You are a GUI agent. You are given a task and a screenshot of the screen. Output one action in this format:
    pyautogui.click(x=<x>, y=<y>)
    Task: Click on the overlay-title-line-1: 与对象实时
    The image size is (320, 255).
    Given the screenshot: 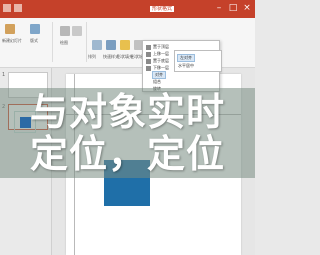 What is the action you would take?
    pyautogui.click(x=127, y=112)
    